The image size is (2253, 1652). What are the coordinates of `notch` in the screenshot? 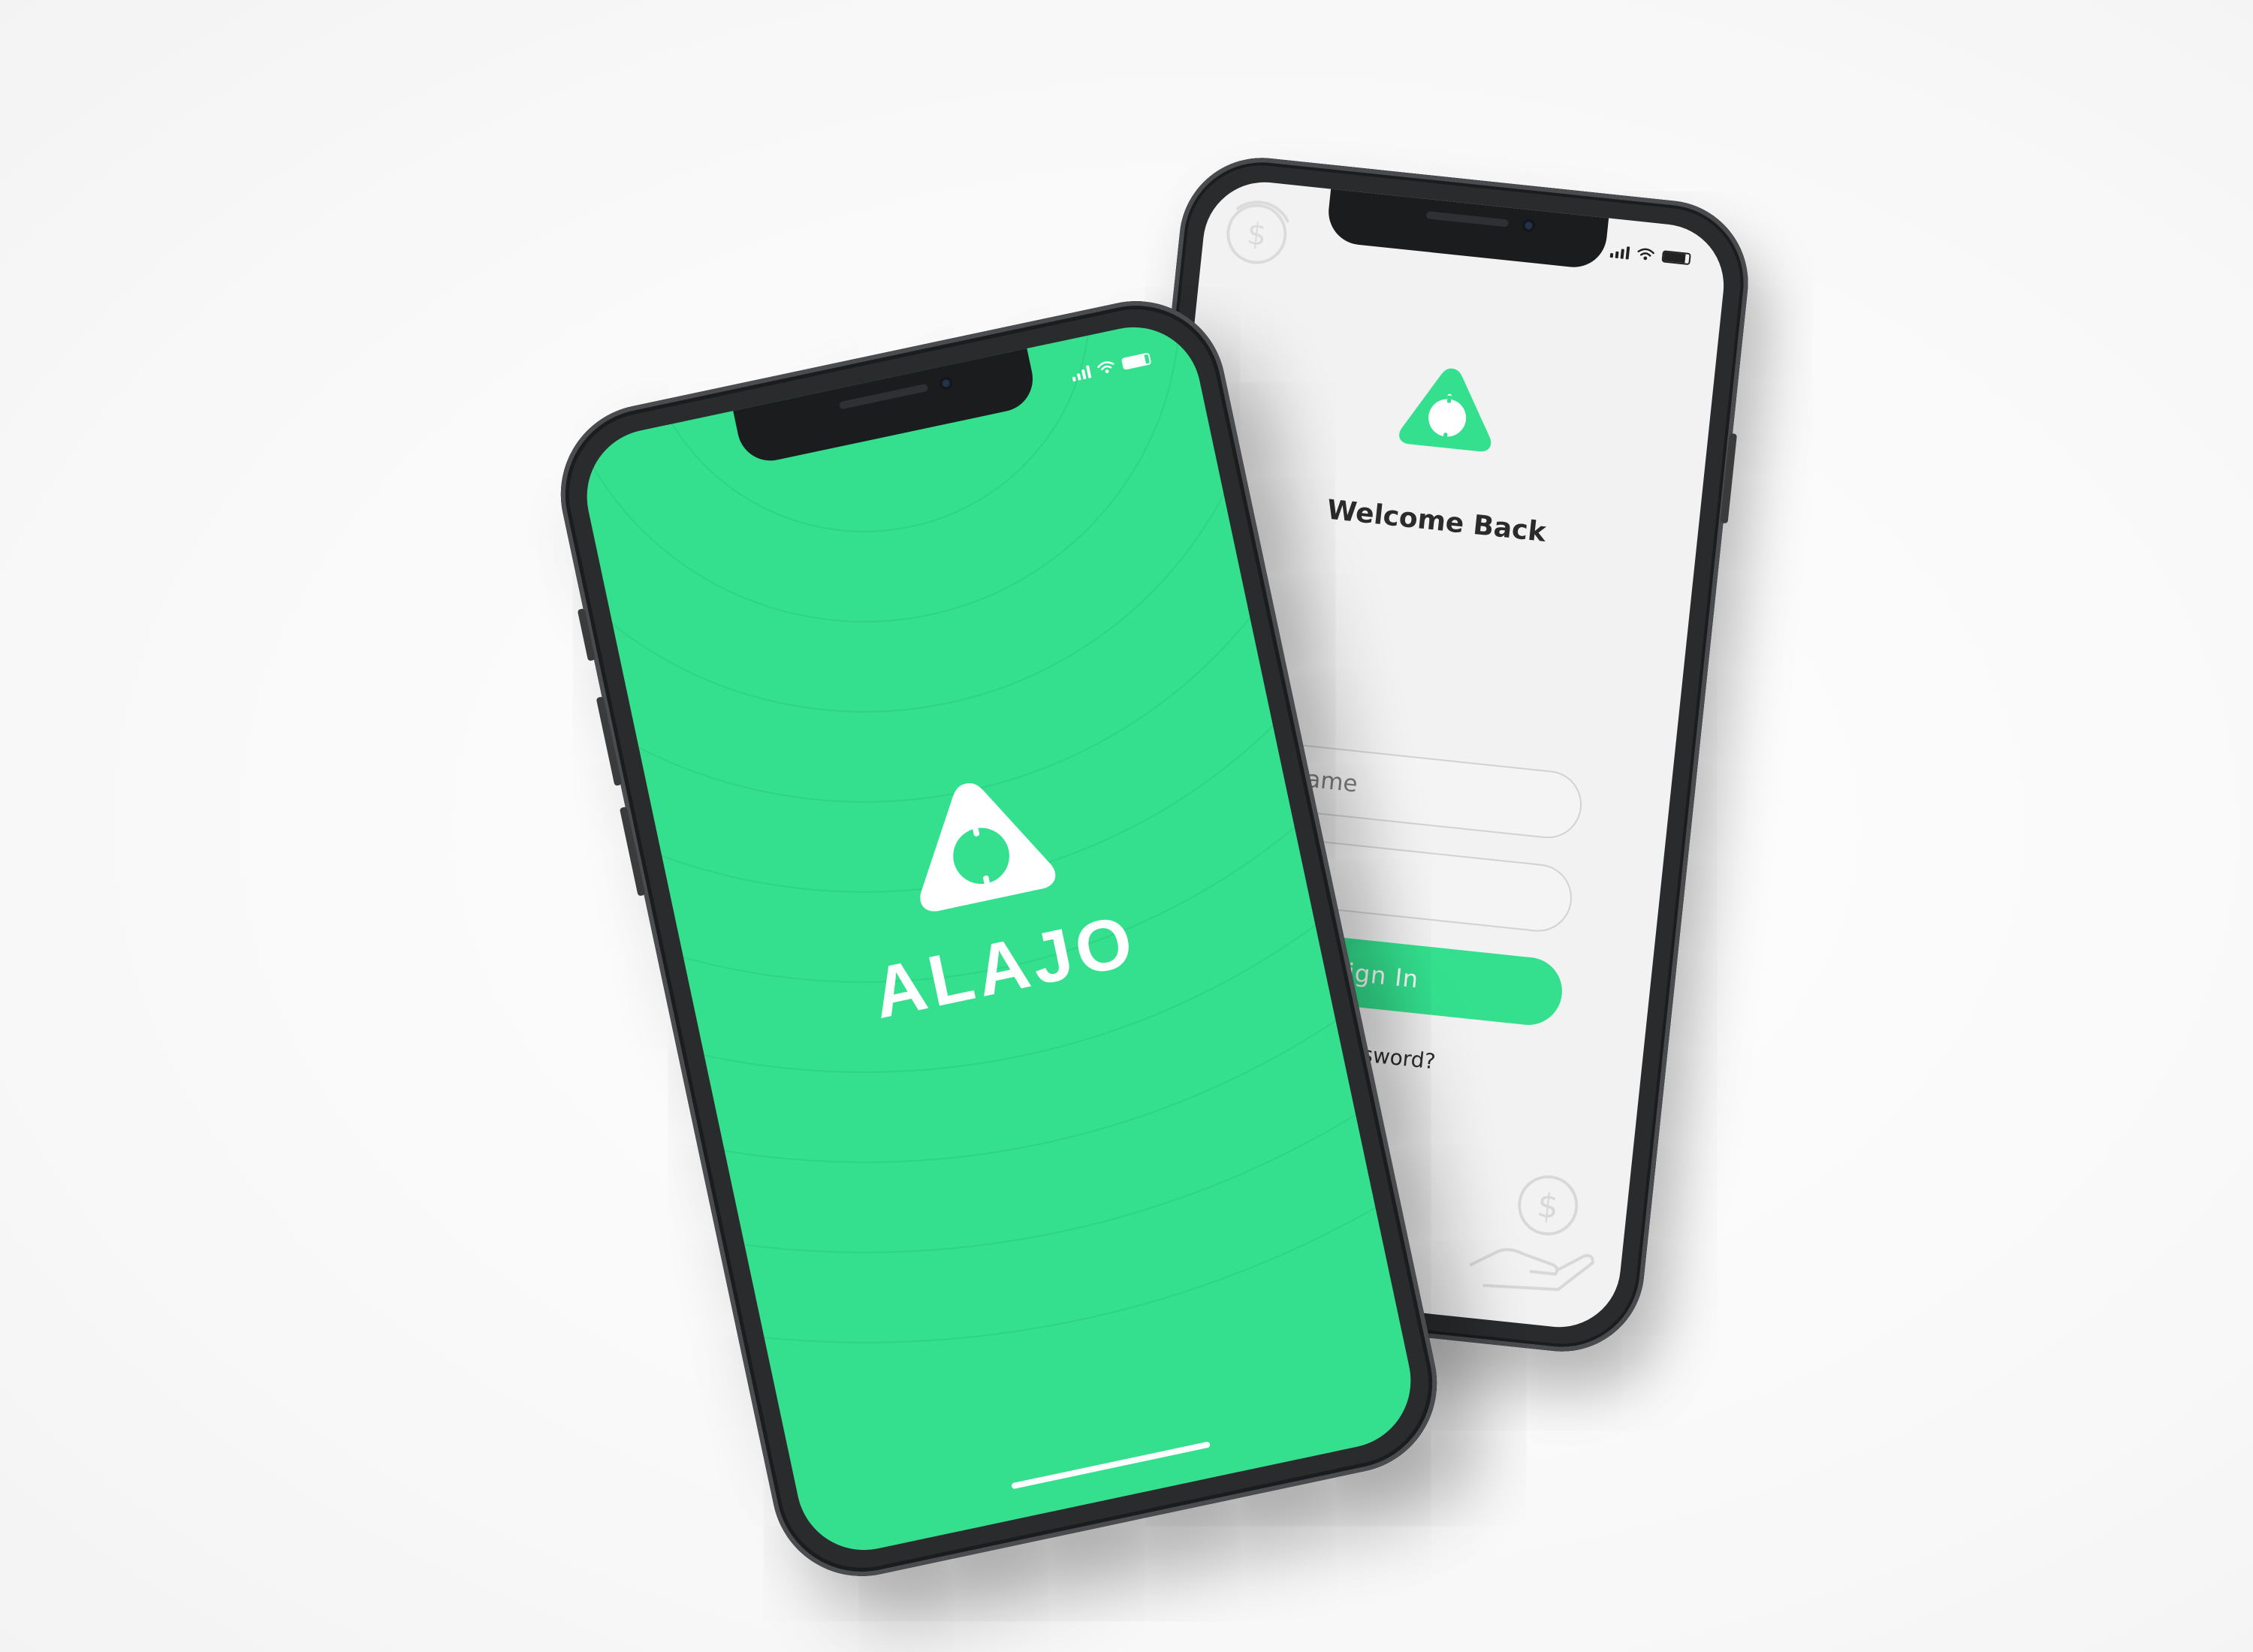 It's located at (1467, 229).